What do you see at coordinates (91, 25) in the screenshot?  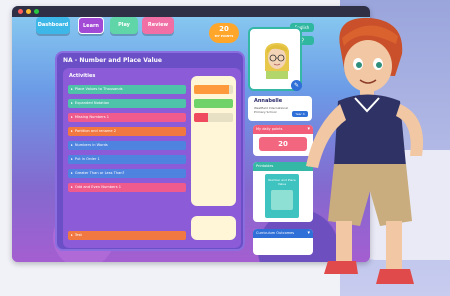 I see `nav-learn-button: Learn` at bounding box center [91, 25].